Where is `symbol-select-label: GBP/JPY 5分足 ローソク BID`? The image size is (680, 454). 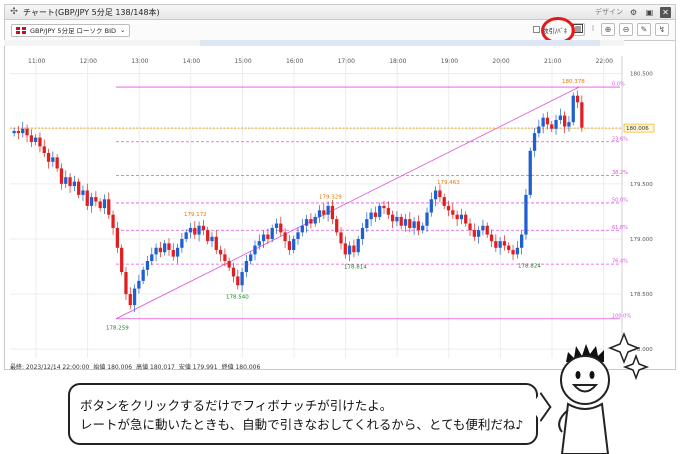
symbol-select-label: GBP/JPY 5分足 ローソク BID is located at coordinates (73, 31).